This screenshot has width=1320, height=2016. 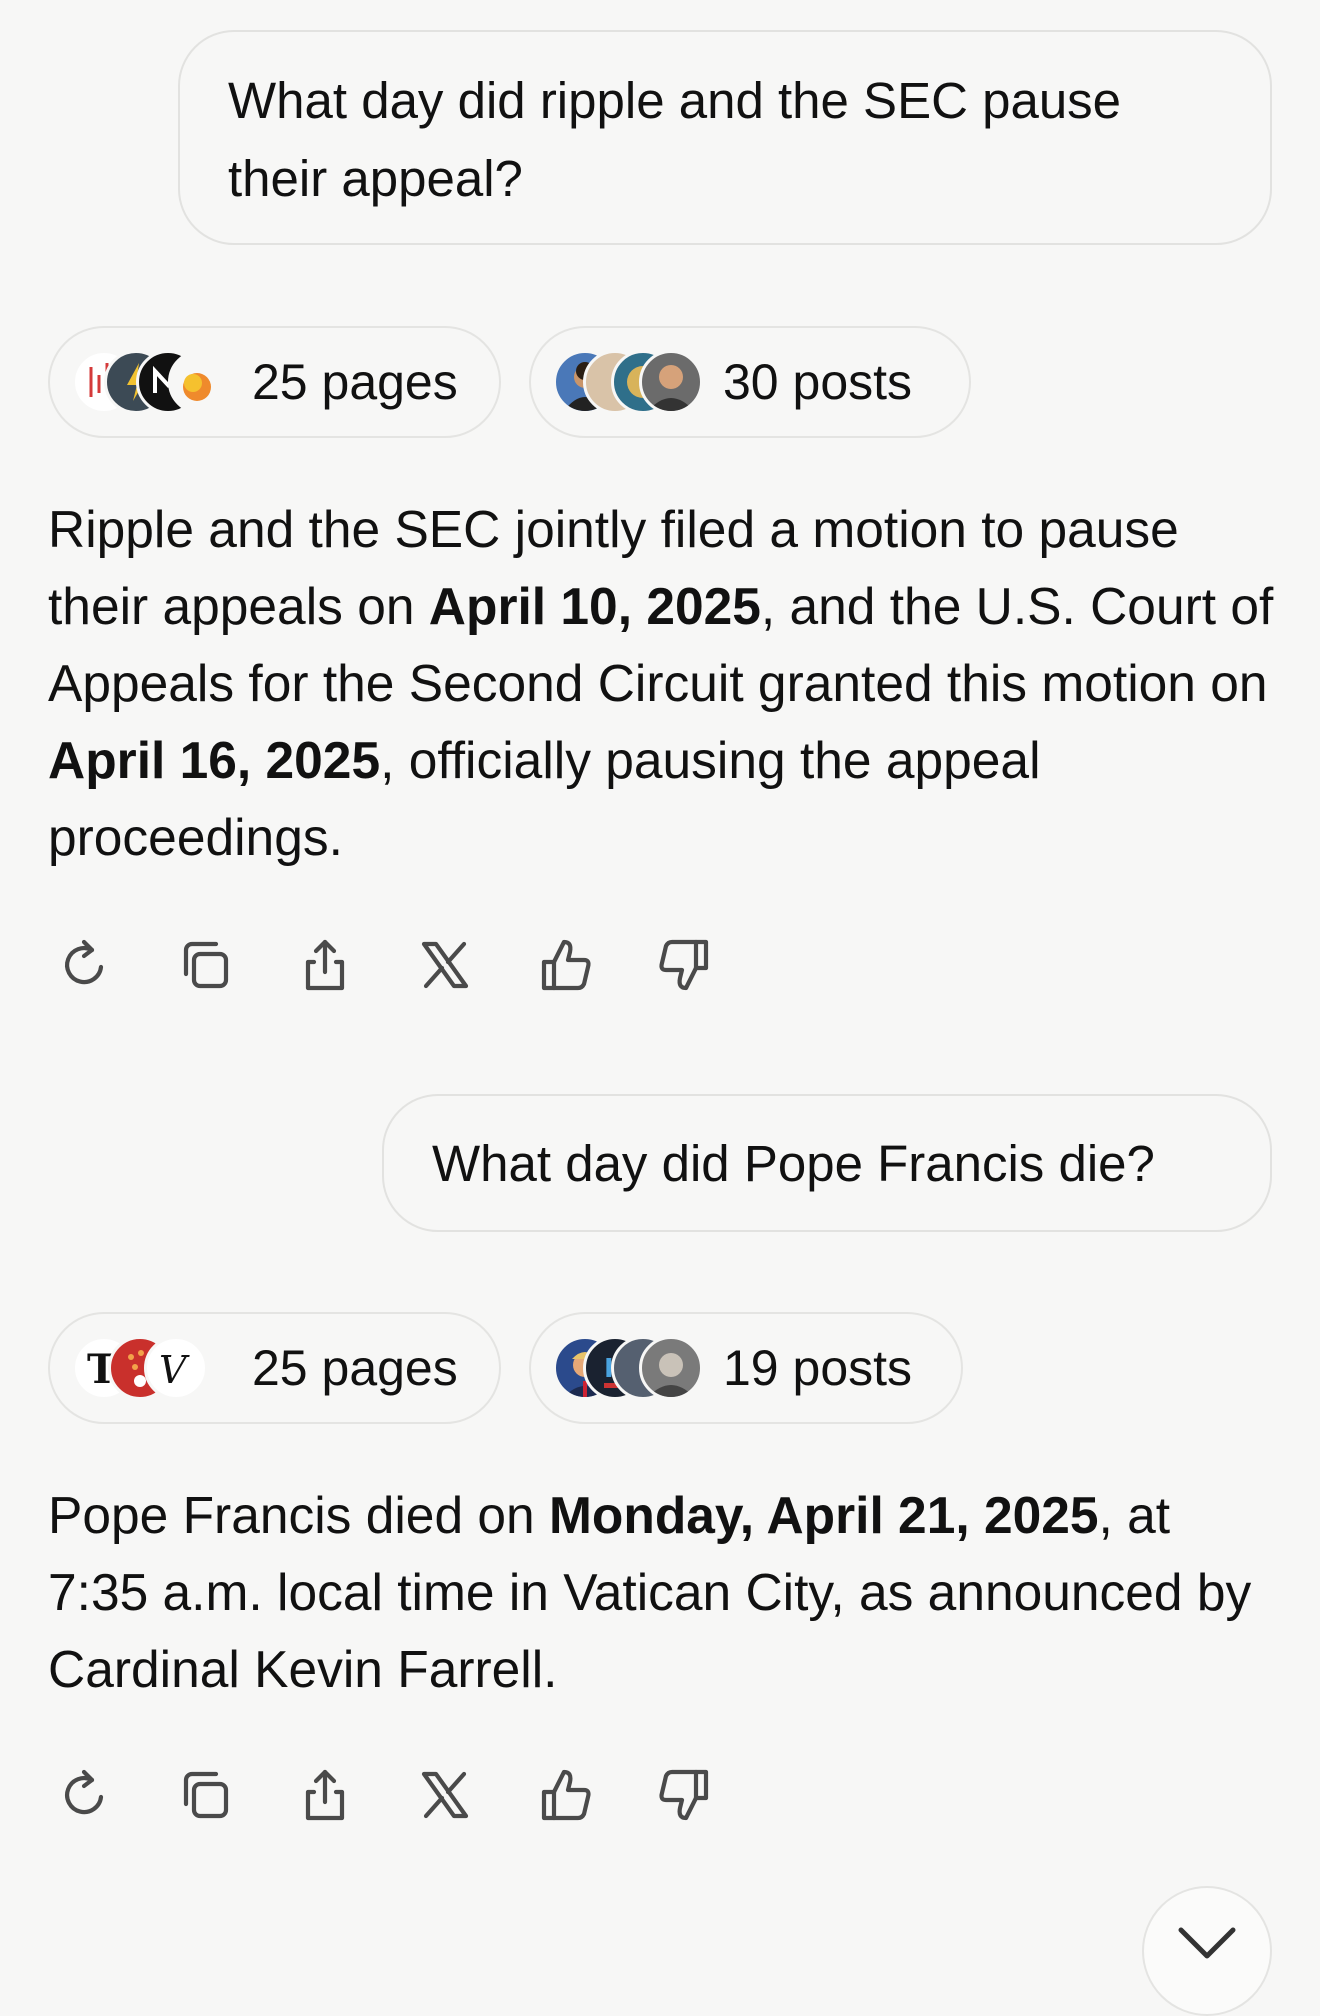 I want to click on post-avatars: I, so click(x=628, y=1368).